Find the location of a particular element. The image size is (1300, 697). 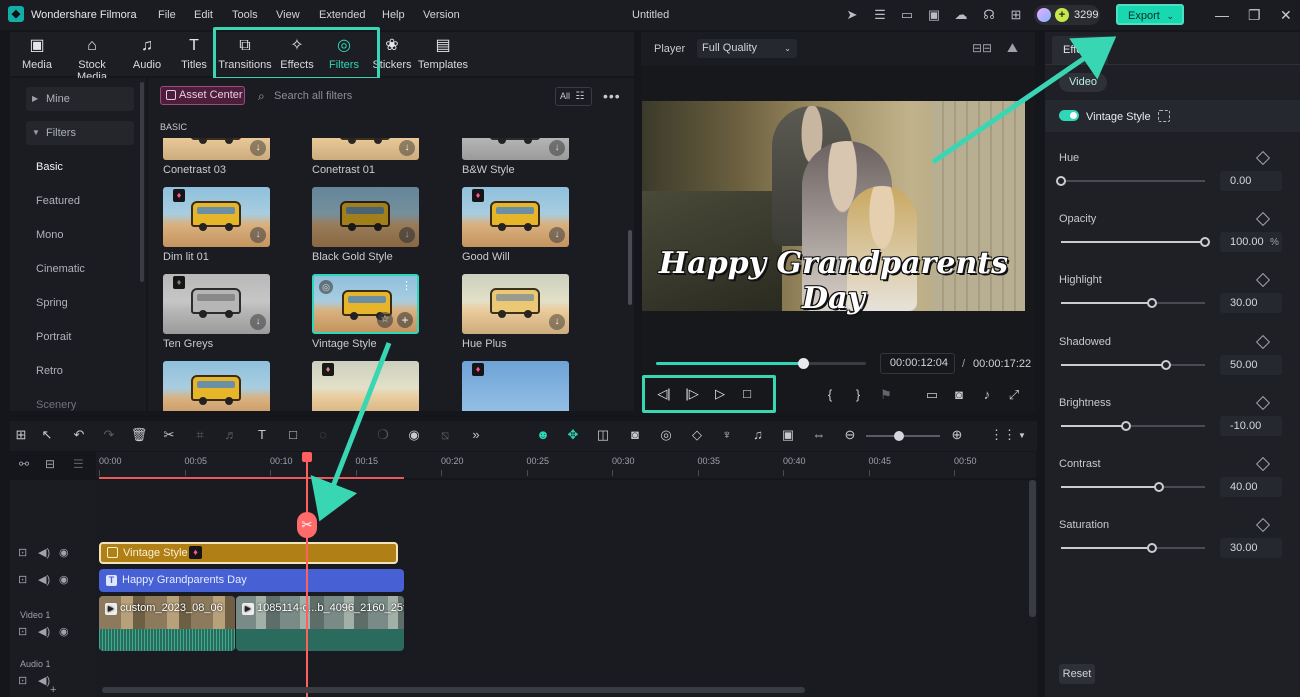

chevron-down-icon: ▼ is located at coordinates (1022, 435).